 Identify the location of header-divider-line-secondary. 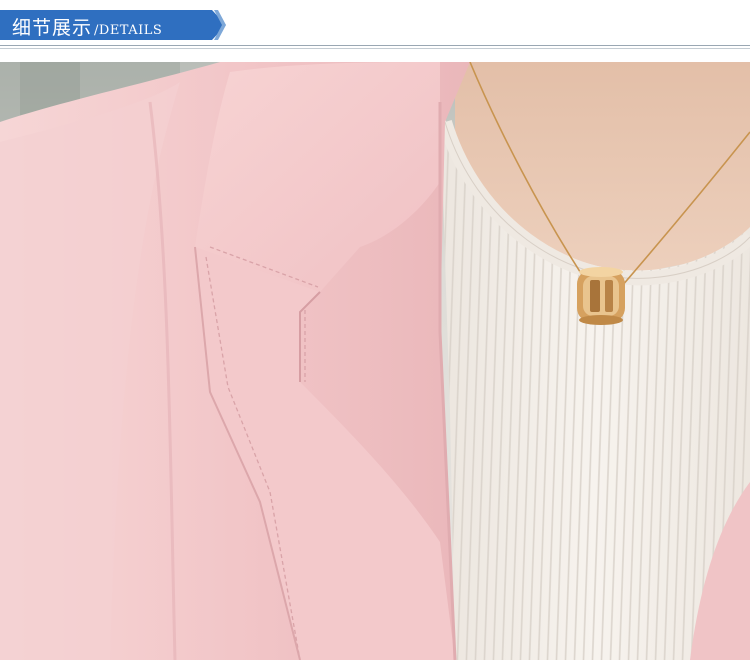
(375, 48).